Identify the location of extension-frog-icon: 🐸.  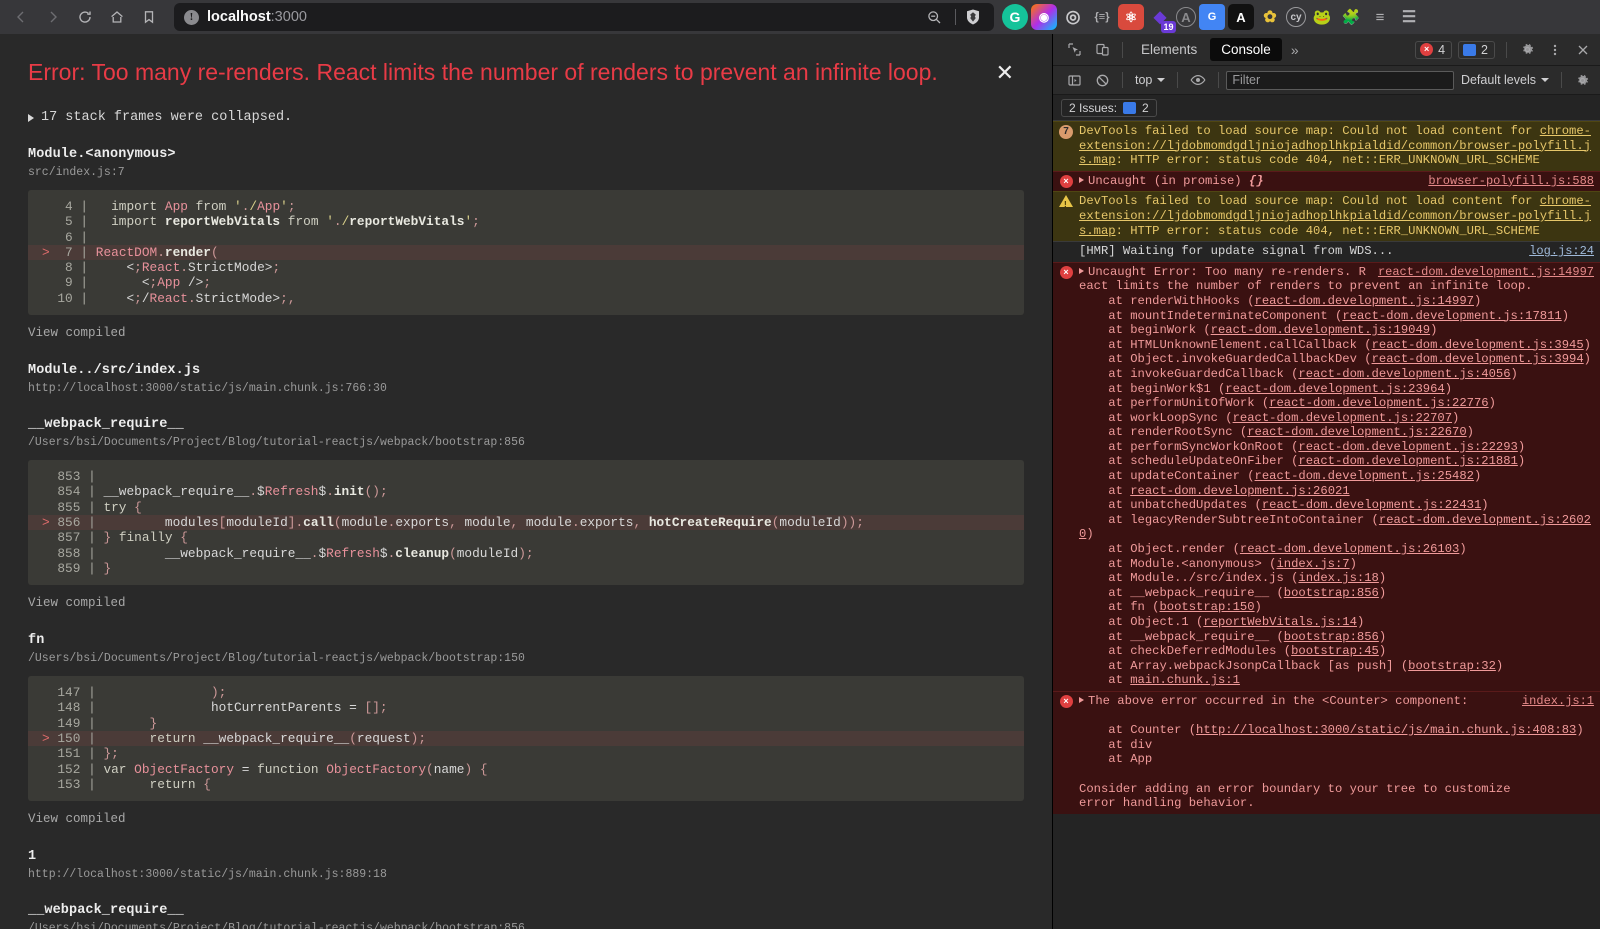
(1322, 17).